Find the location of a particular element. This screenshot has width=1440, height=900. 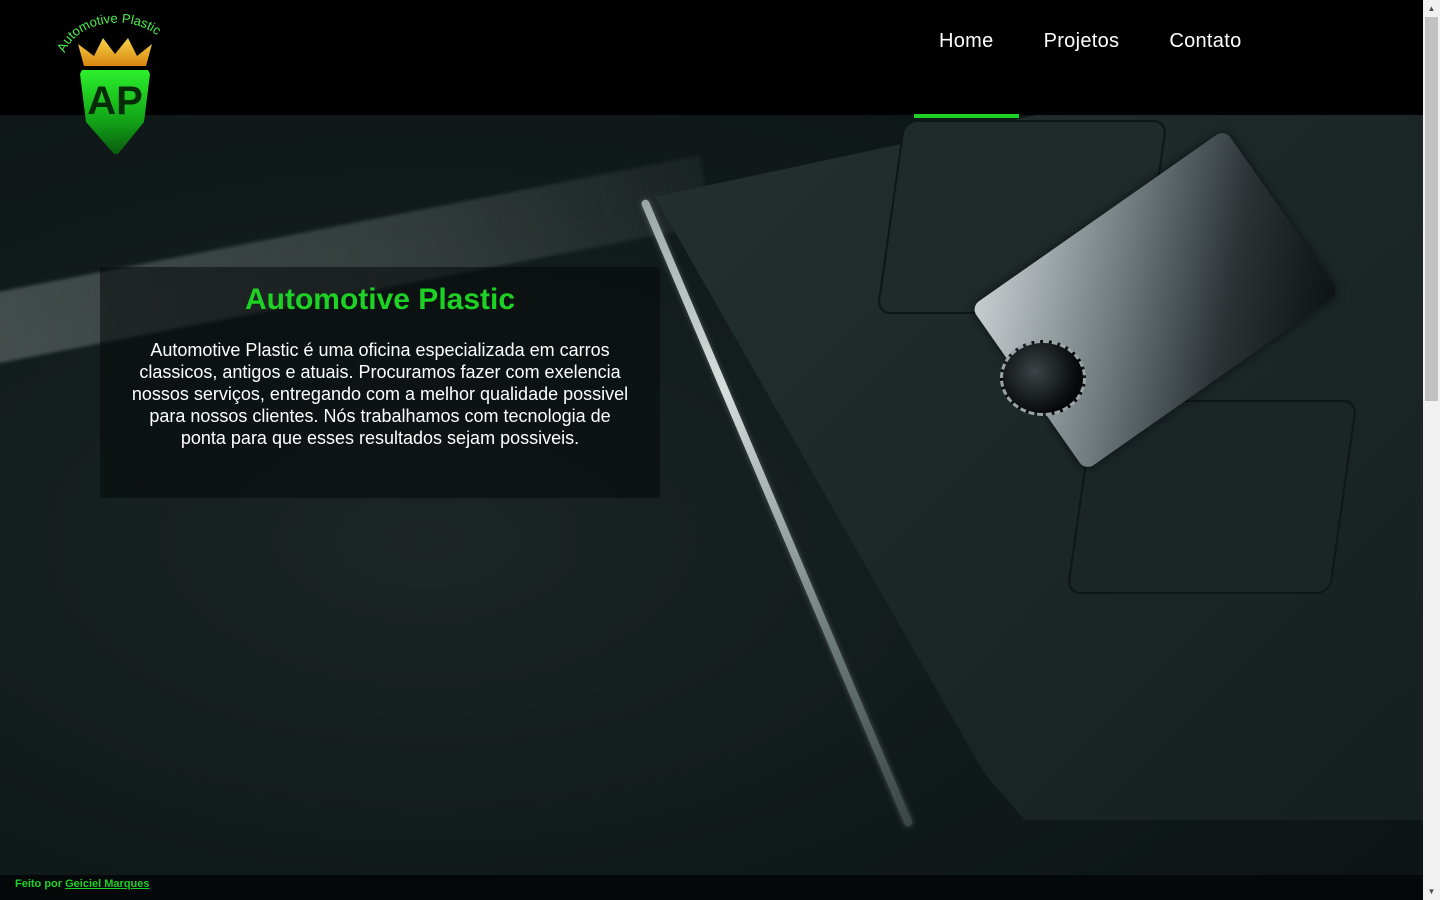

nav-item-label: Contato is located at coordinates (1205, 41).